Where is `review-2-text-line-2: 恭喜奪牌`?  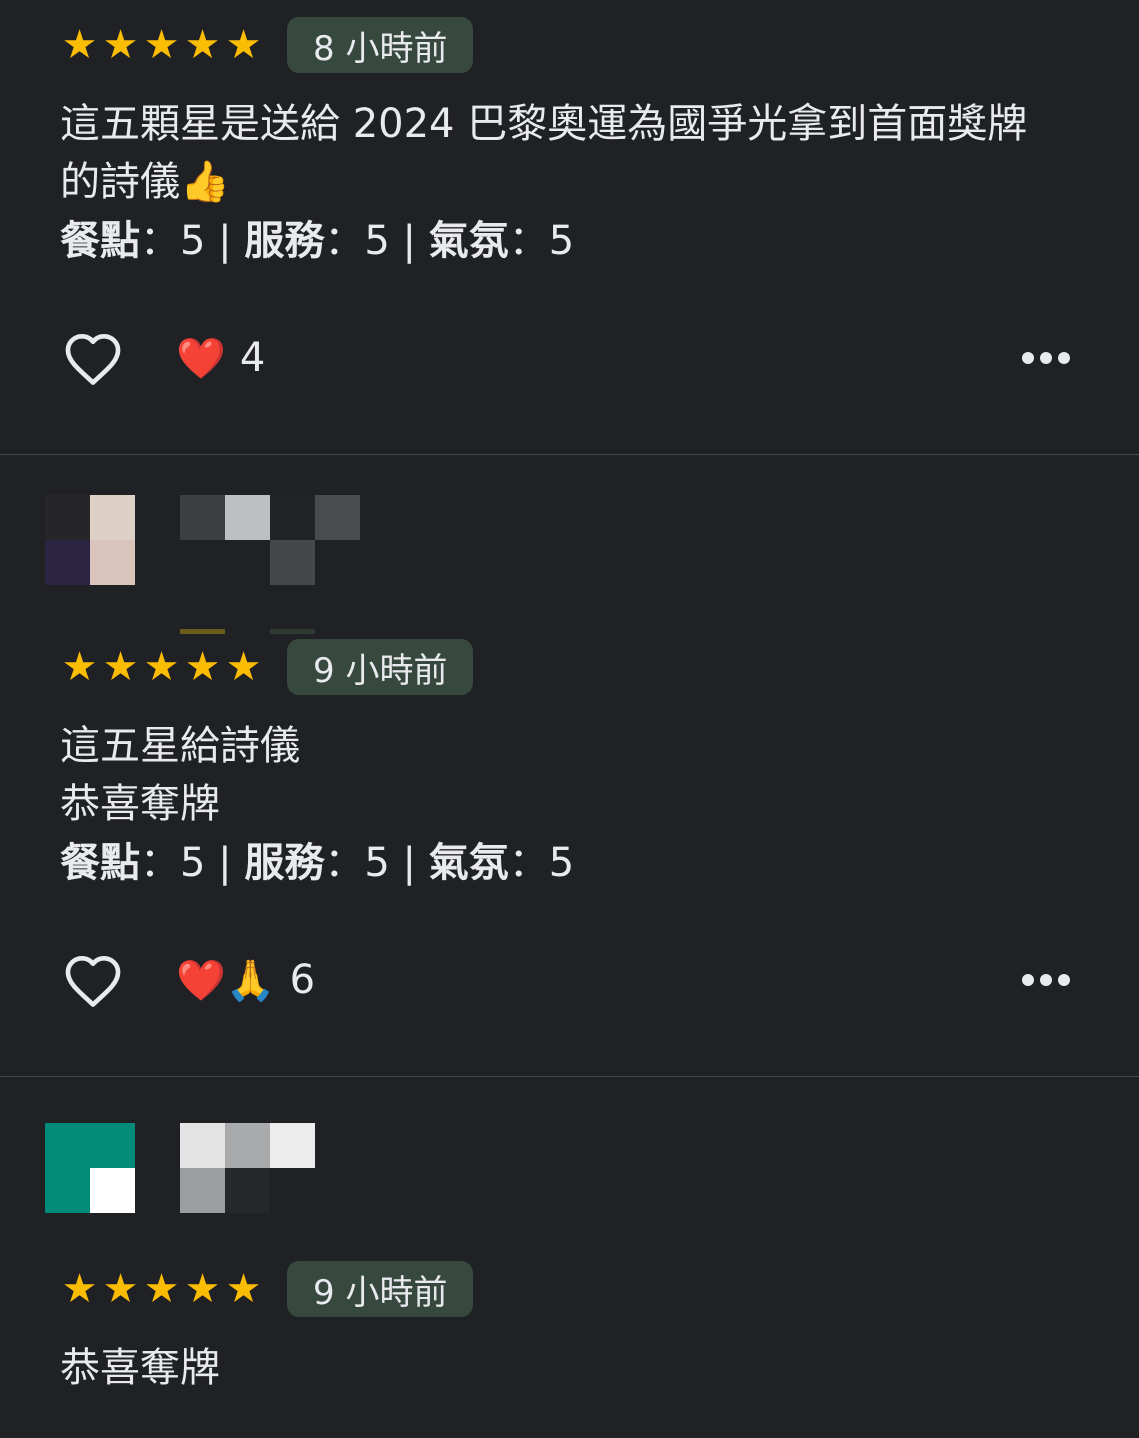 review-2-text-line-2: 恭喜奪牌 is located at coordinates (140, 804).